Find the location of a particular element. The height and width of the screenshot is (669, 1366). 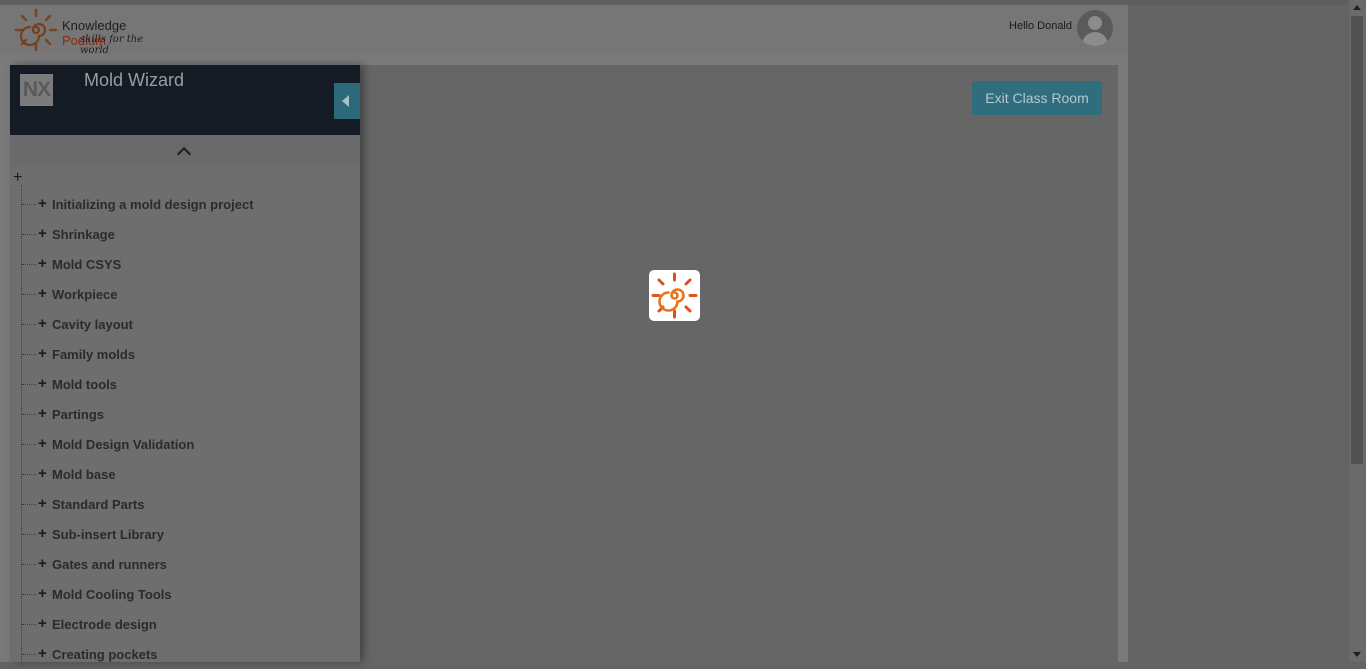

page-scrollbar is located at coordinates (1357, 331).